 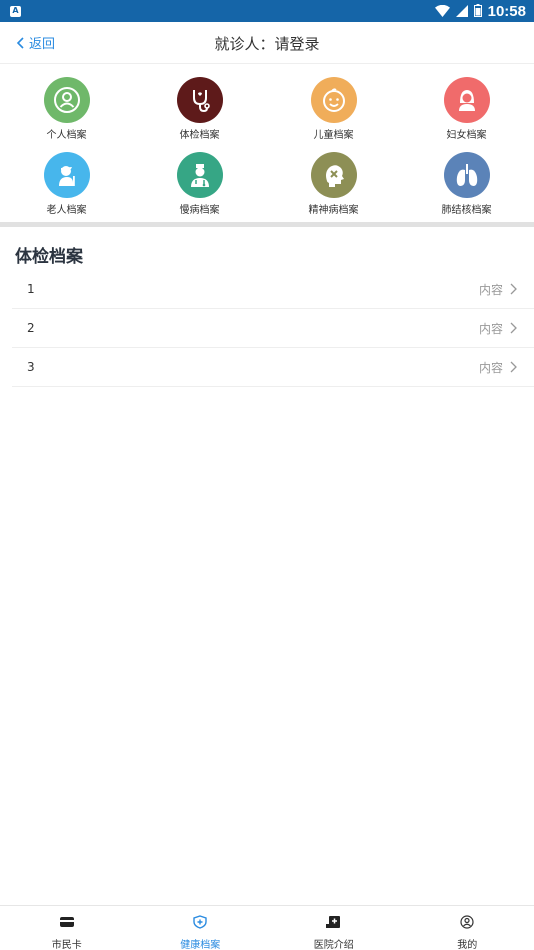 I want to click on card-icon, so click(x=67, y=923).